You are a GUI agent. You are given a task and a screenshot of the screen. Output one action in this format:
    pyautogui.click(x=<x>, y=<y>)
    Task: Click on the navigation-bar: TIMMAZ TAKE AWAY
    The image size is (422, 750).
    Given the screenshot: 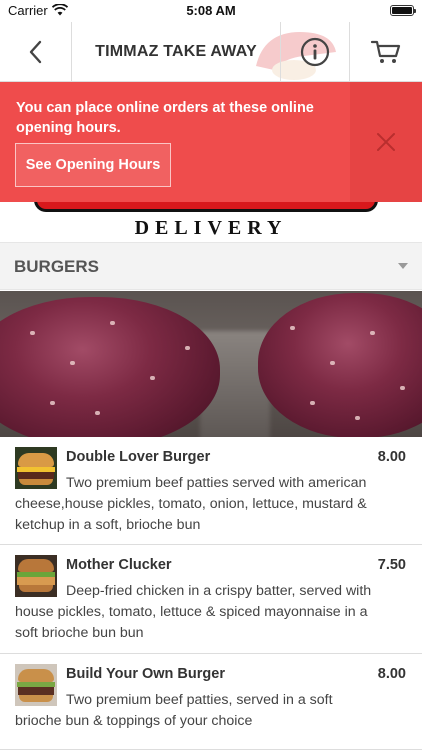 What is the action you would take?
    pyautogui.click(x=211, y=52)
    